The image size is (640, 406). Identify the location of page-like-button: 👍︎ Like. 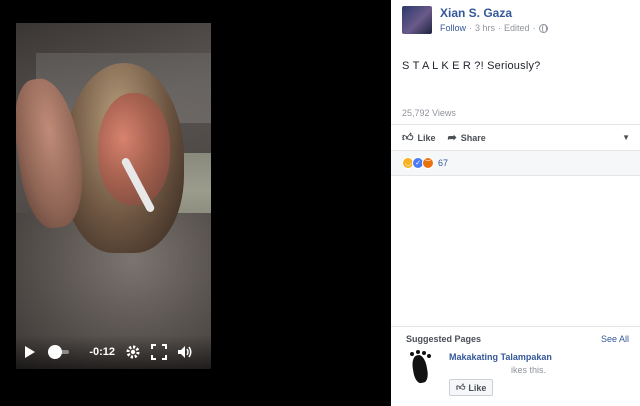
(471, 387).